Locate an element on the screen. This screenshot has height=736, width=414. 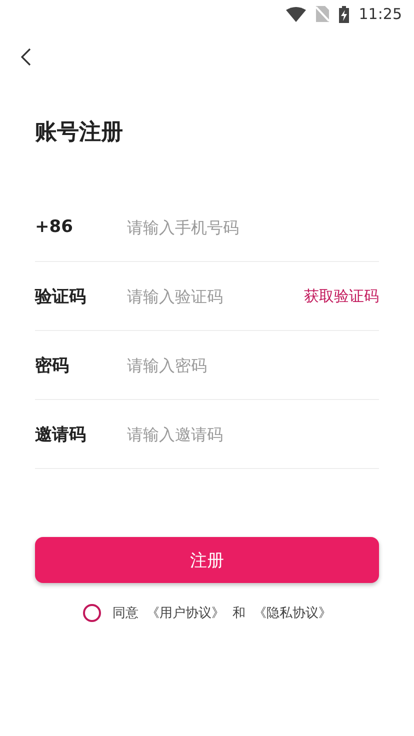
input-field: 请输入邀请码 is located at coordinates (253, 434).